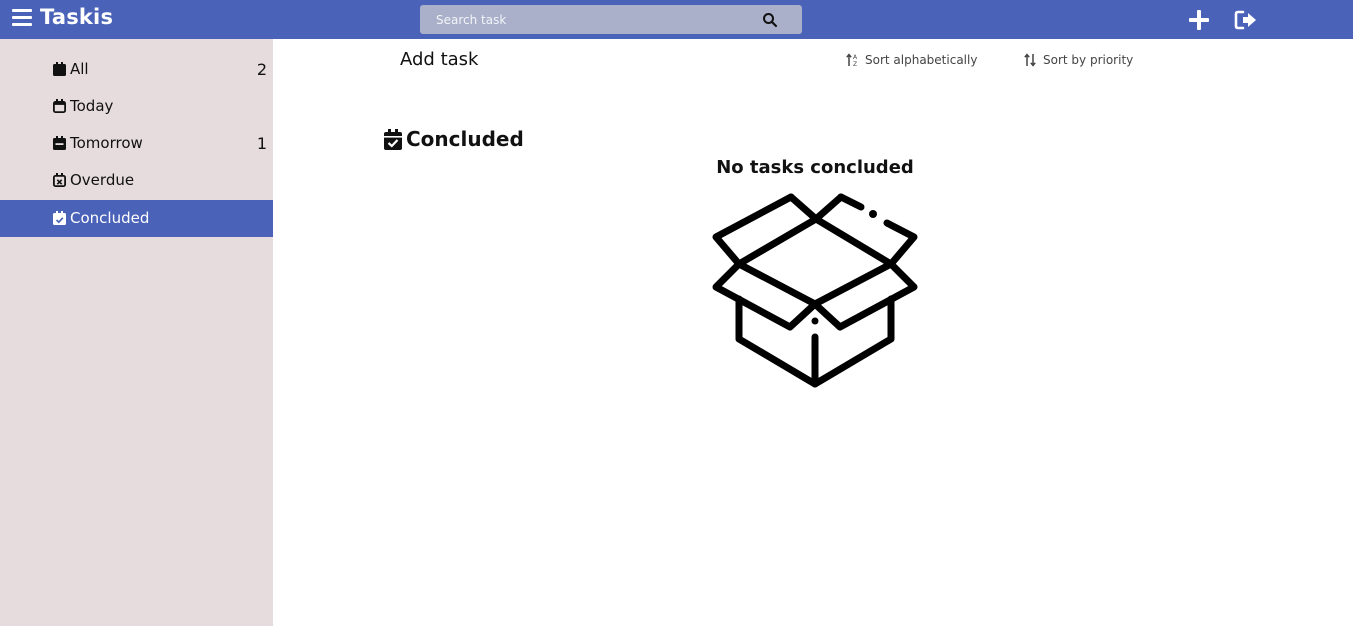 The image size is (1353, 626). I want to click on sidebar-item-label: Overdue, so click(102, 180).